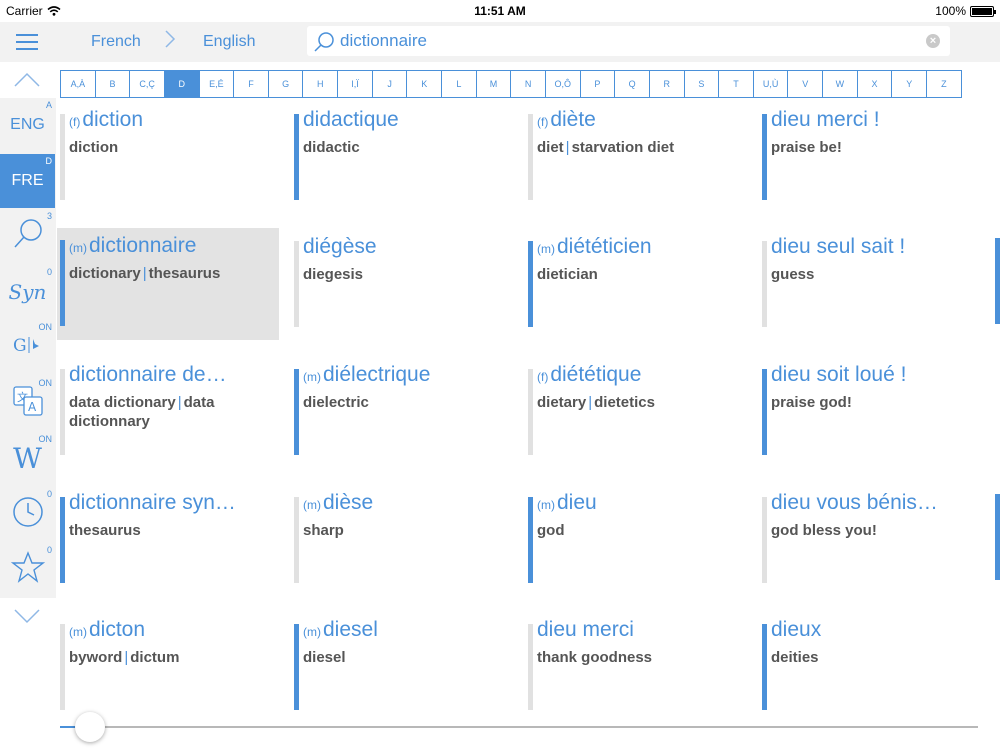 This screenshot has width=1000, height=750. I want to click on alphabet-tab: W, so click(840, 84).